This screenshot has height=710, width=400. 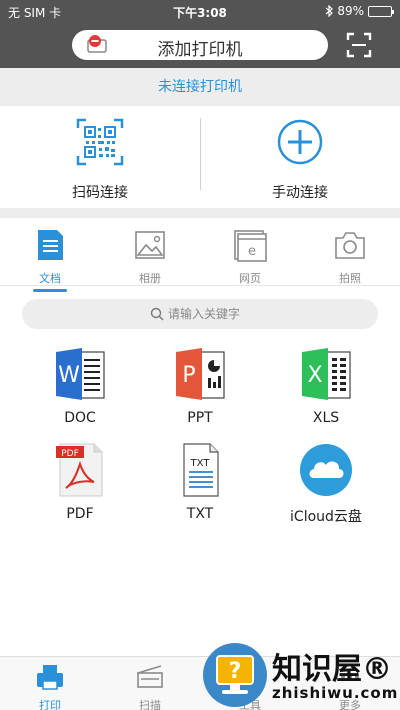 I want to click on print-icon, so click(x=50, y=677).